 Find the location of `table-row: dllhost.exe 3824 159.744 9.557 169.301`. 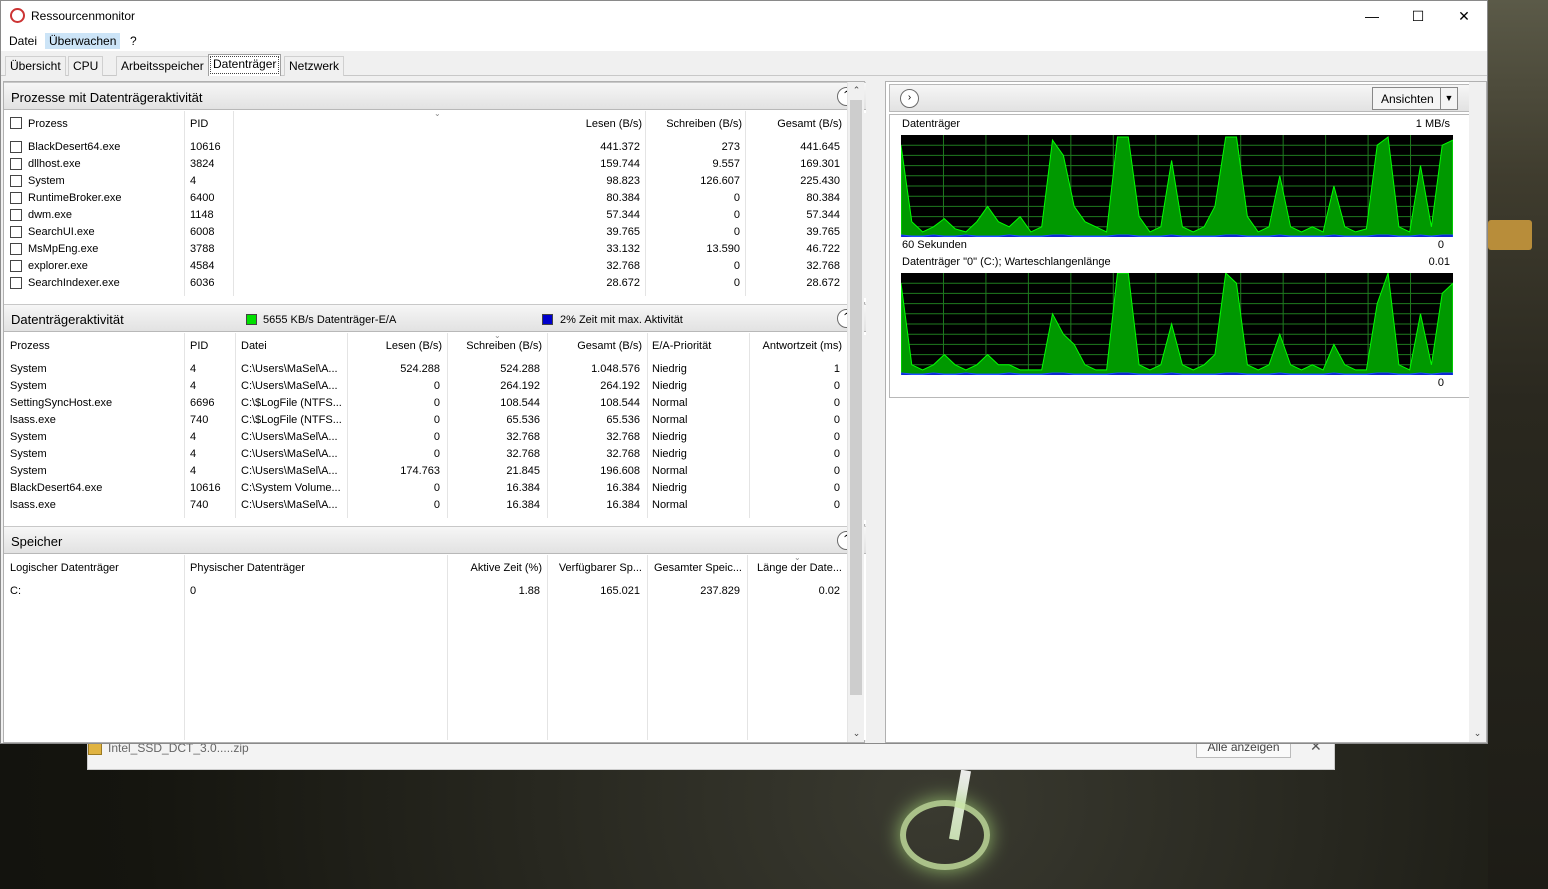

table-row: dllhost.exe 3824 159.744 9.557 169.301 is located at coordinates (426, 164).